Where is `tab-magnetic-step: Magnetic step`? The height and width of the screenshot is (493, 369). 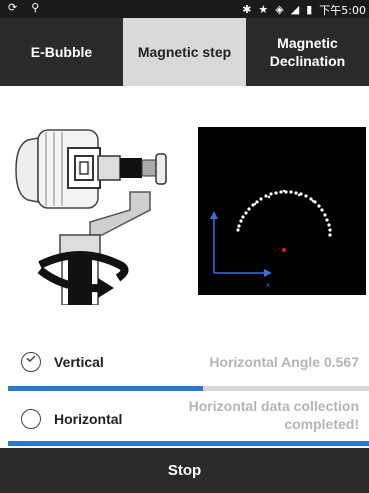
tab-magnetic-step: Magnetic step is located at coordinates (184, 52).